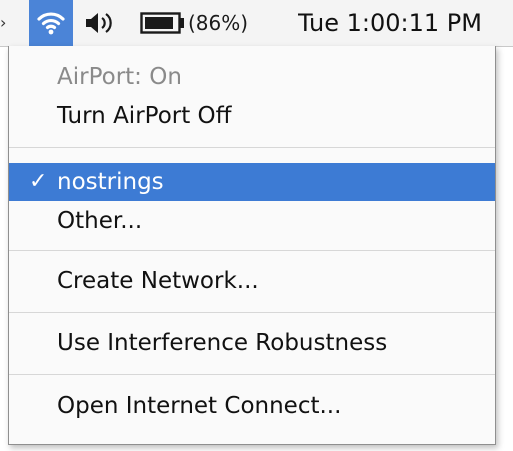 Image resolution: width=513 pixels, height=451 pixels. What do you see at coordinates (256, 23) in the screenshot?
I see `menu-bar: › (86%) Tue 1:00:11 PM` at bounding box center [256, 23].